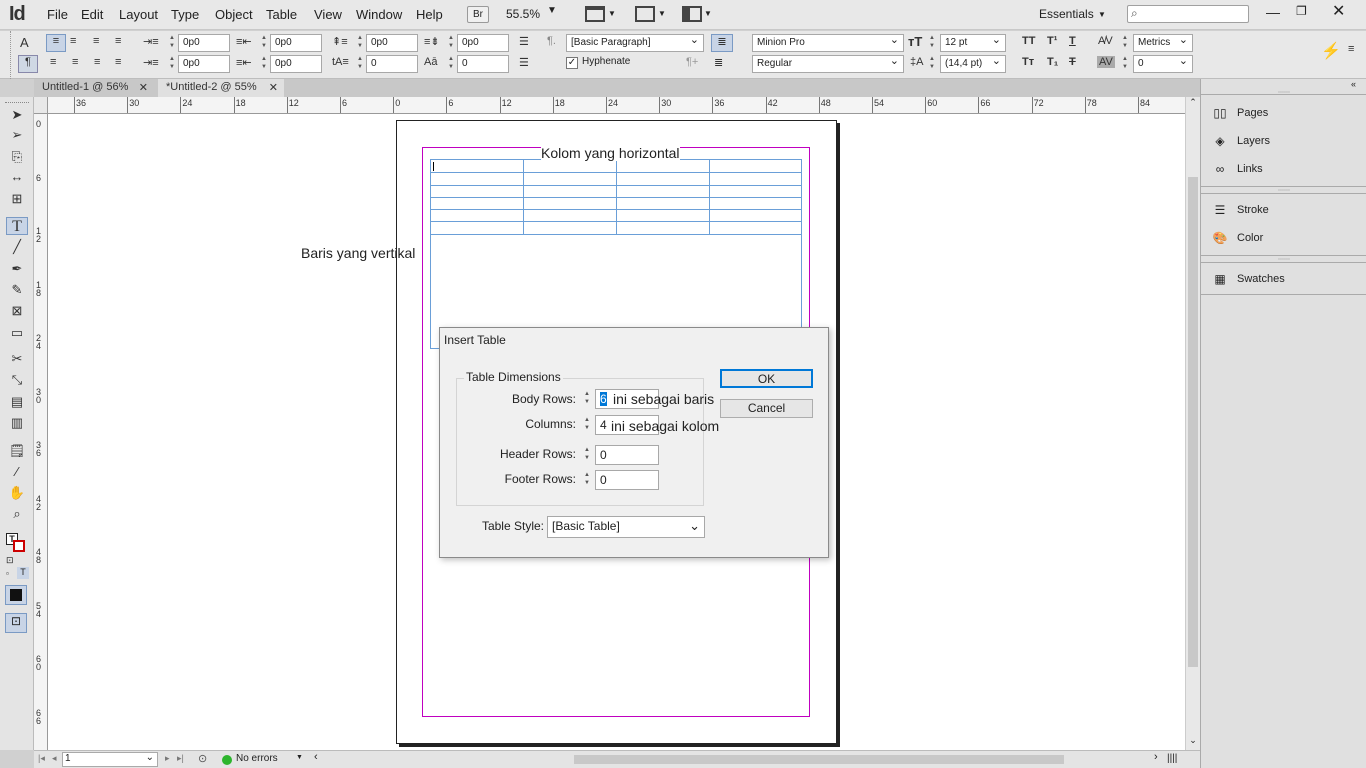 The image size is (1366, 768). What do you see at coordinates (56, 43) in the screenshot?
I see `align-left-icon: ≡` at bounding box center [56, 43].